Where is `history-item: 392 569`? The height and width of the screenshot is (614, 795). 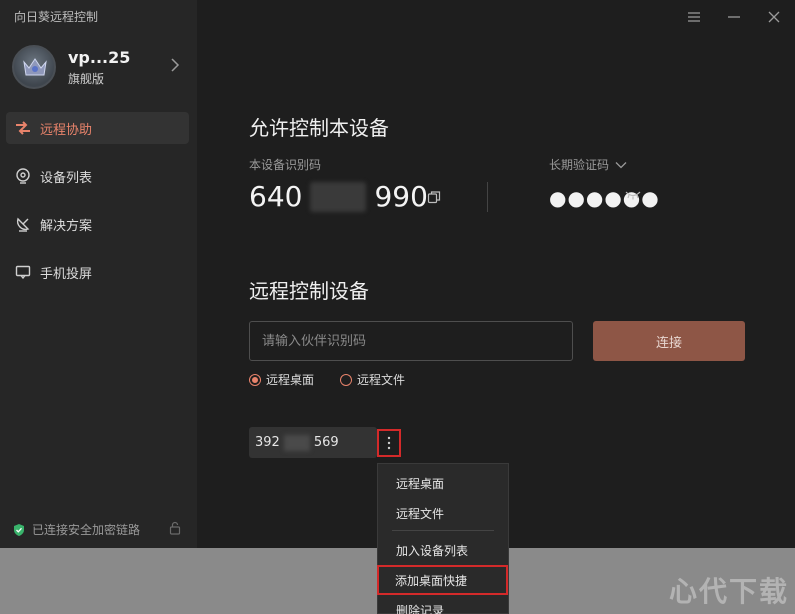 history-item: 392 569 is located at coordinates (313, 442).